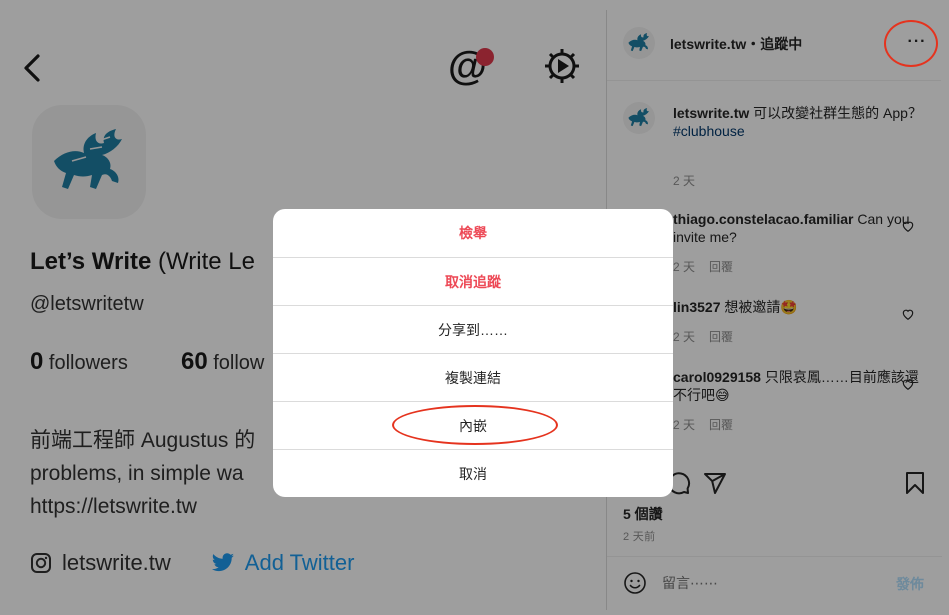 This screenshot has width=949, height=615. Describe the element at coordinates (473, 473) in the screenshot. I see `cancel-option: 取消` at that location.